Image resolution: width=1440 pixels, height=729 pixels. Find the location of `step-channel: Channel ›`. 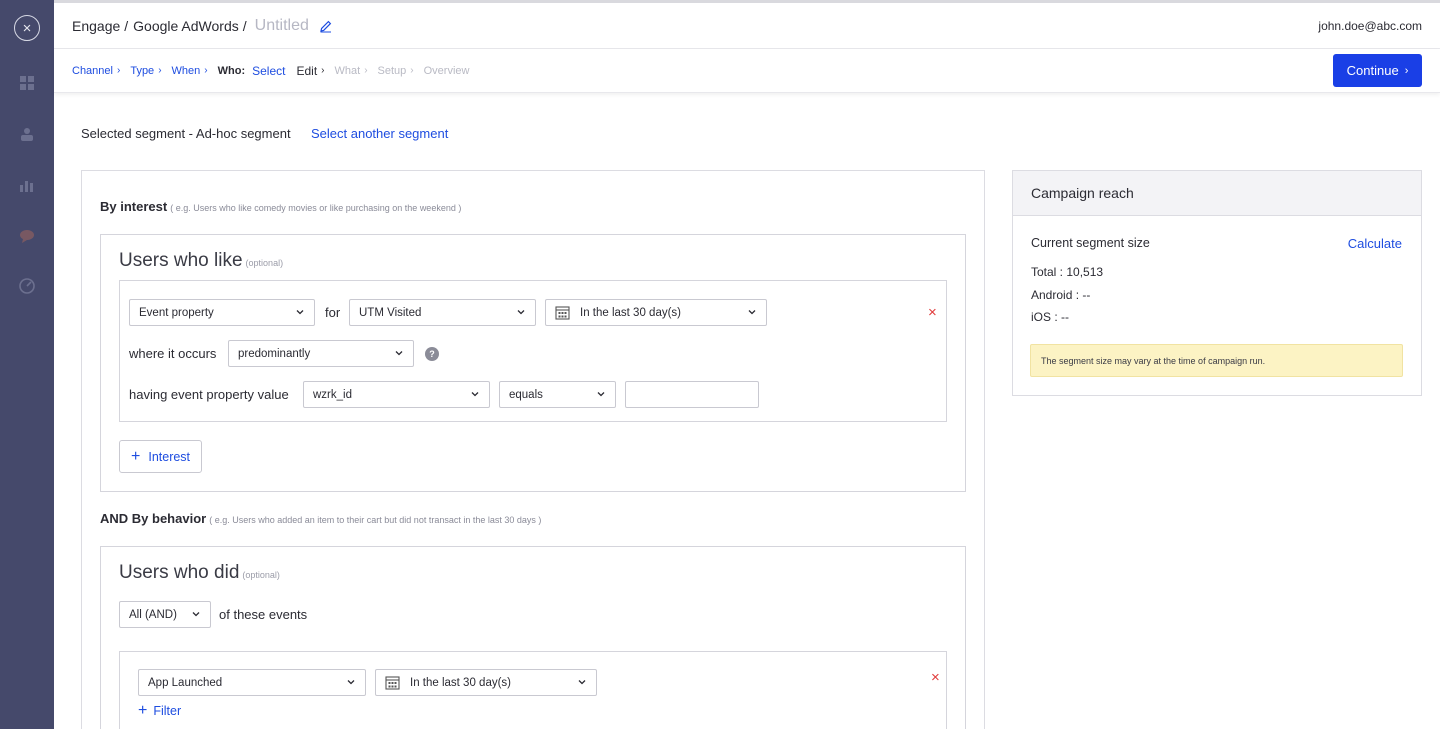

step-channel: Channel › is located at coordinates (96, 71).